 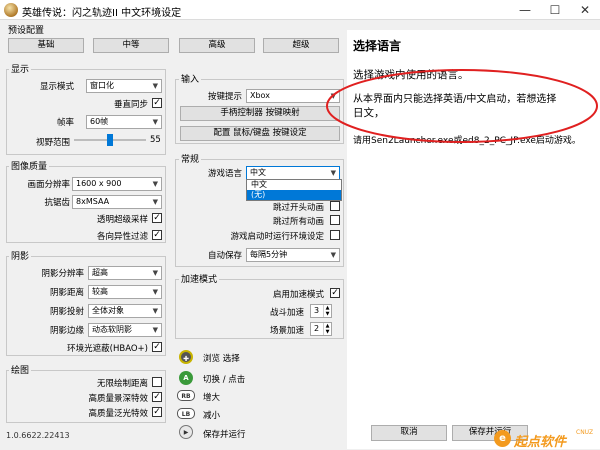 What do you see at coordinates (20, 369) in the screenshot?
I see `draw-group-label: 绘图` at bounding box center [20, 369].